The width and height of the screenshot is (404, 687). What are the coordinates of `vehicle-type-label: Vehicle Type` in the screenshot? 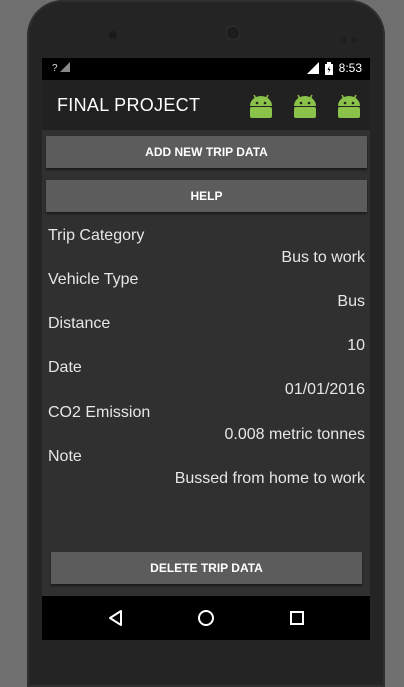 It's located at (93, 279).